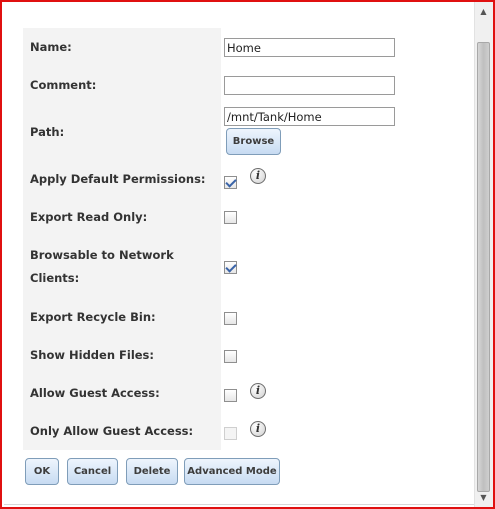 This screenshot has height=509, width=495. I want to click on show-hidden-files-checkbox, so click(230, 356).